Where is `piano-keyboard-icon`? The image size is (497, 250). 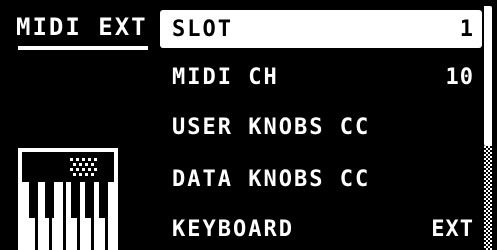
piano-keyboard-icon is located at coordinates (68, 199).